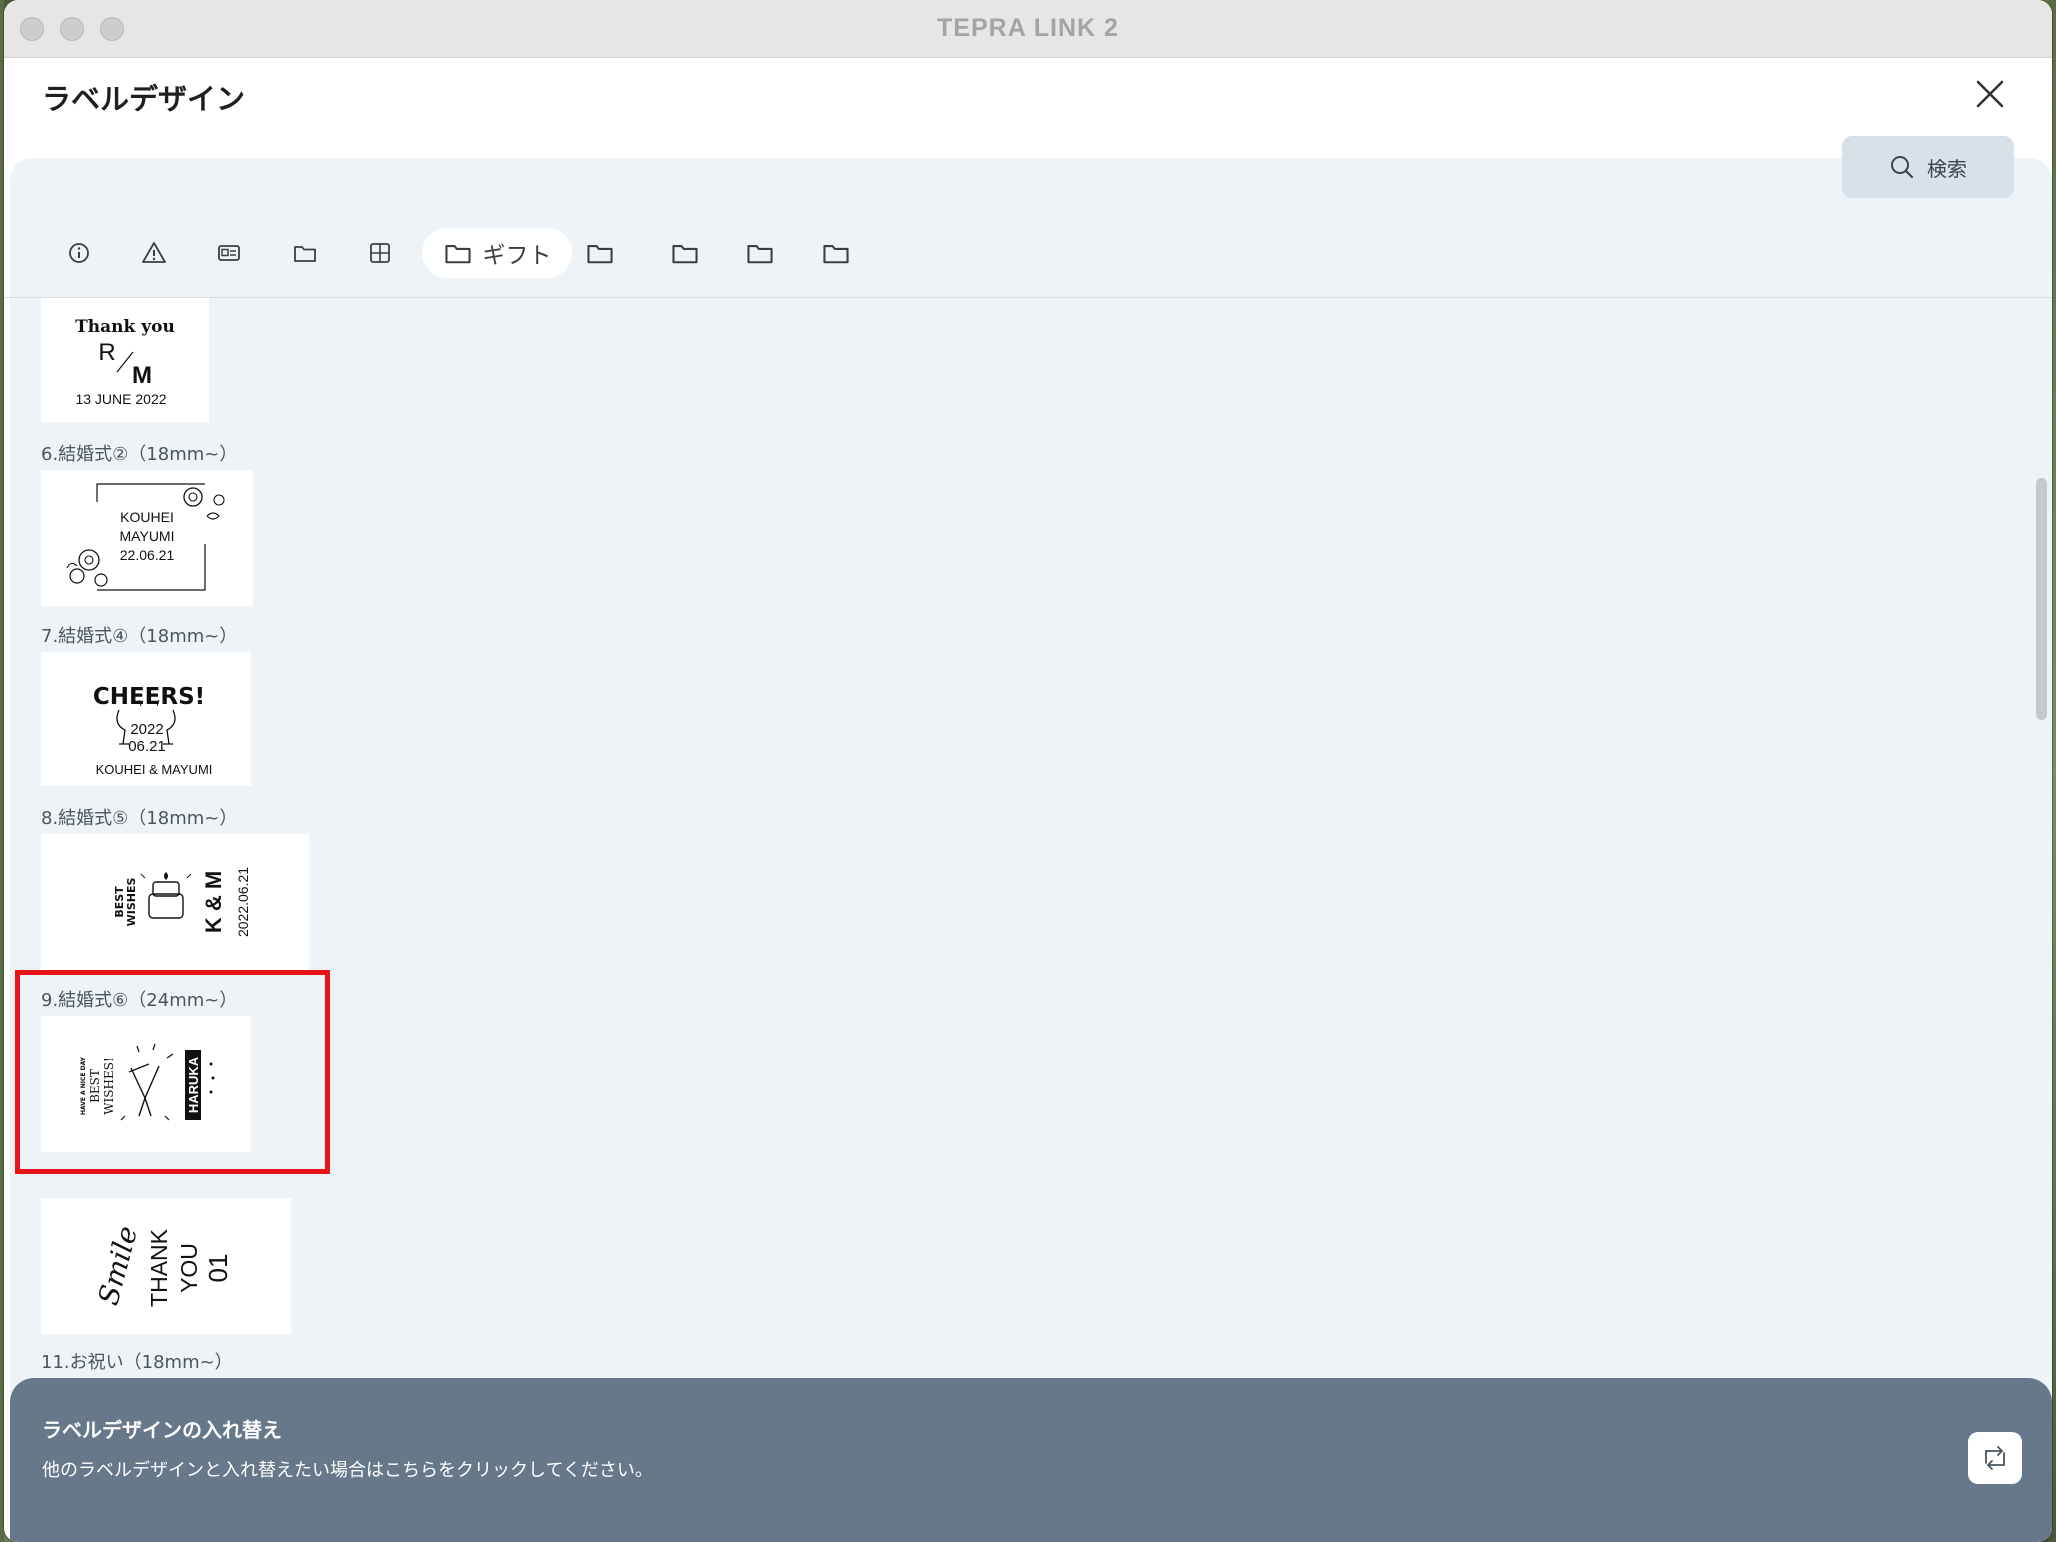 The width and height of the screenshot is (2056, 1542). What do you see at coordinates (162, 1430) in the screenshot?
I see `banner-title: ラベルデザインの入れ替え` at bounding box center [162, 1430].